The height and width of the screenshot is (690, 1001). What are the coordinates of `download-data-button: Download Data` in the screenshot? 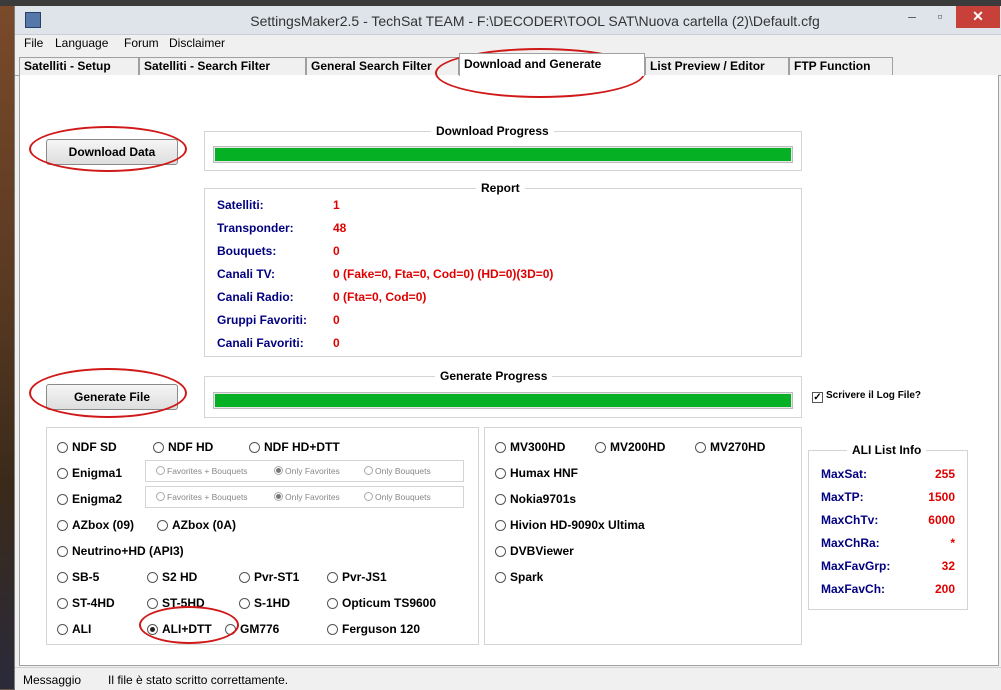 It's located at (112, 152).